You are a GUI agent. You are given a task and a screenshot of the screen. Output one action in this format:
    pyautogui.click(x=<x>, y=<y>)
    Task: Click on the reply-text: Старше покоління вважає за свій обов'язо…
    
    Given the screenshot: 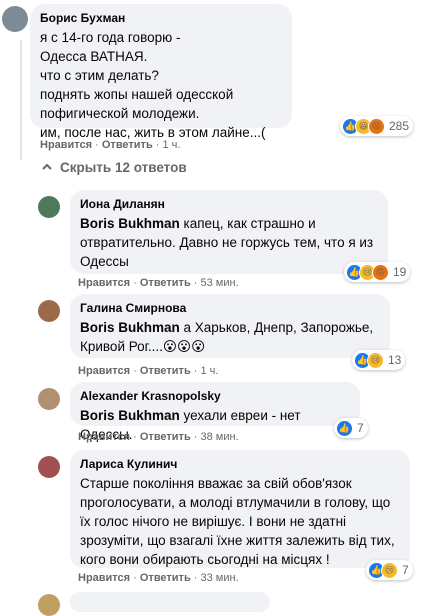 What is the action you would take?
    pyautogui.click(x=237, y=521)
    